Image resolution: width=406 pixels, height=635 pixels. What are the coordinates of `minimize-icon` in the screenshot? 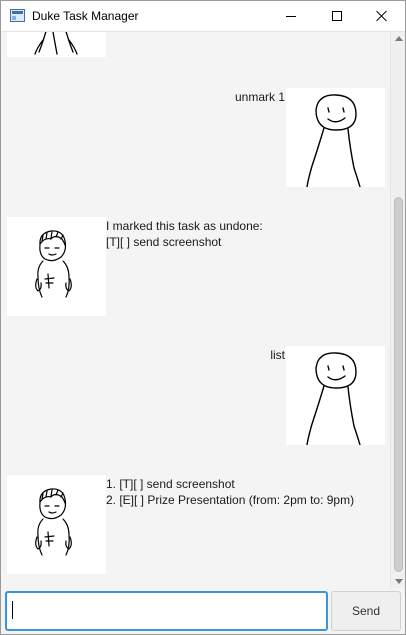 It's located at (291, 16).